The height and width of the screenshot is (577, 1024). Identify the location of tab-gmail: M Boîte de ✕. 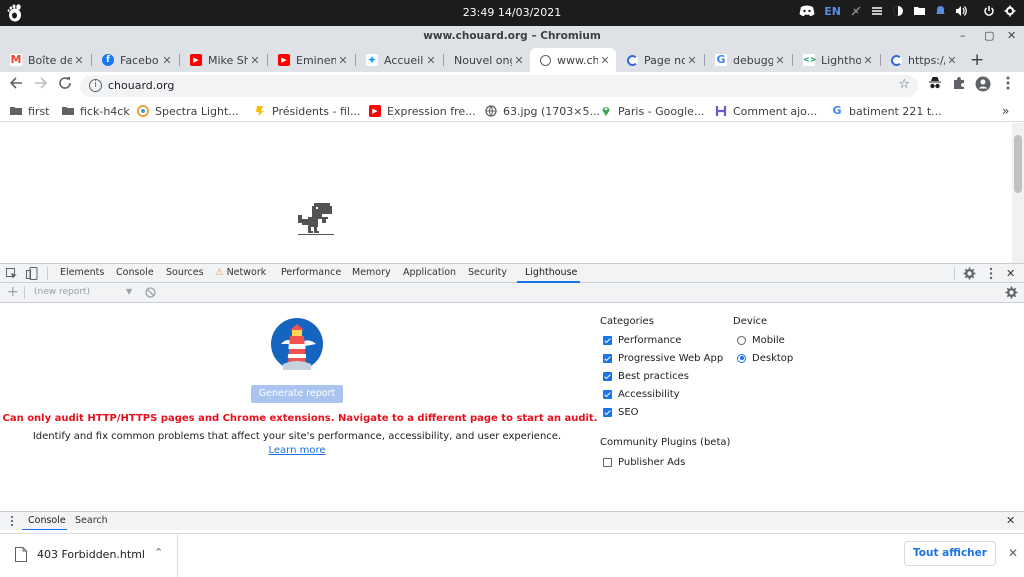
(45, 60).